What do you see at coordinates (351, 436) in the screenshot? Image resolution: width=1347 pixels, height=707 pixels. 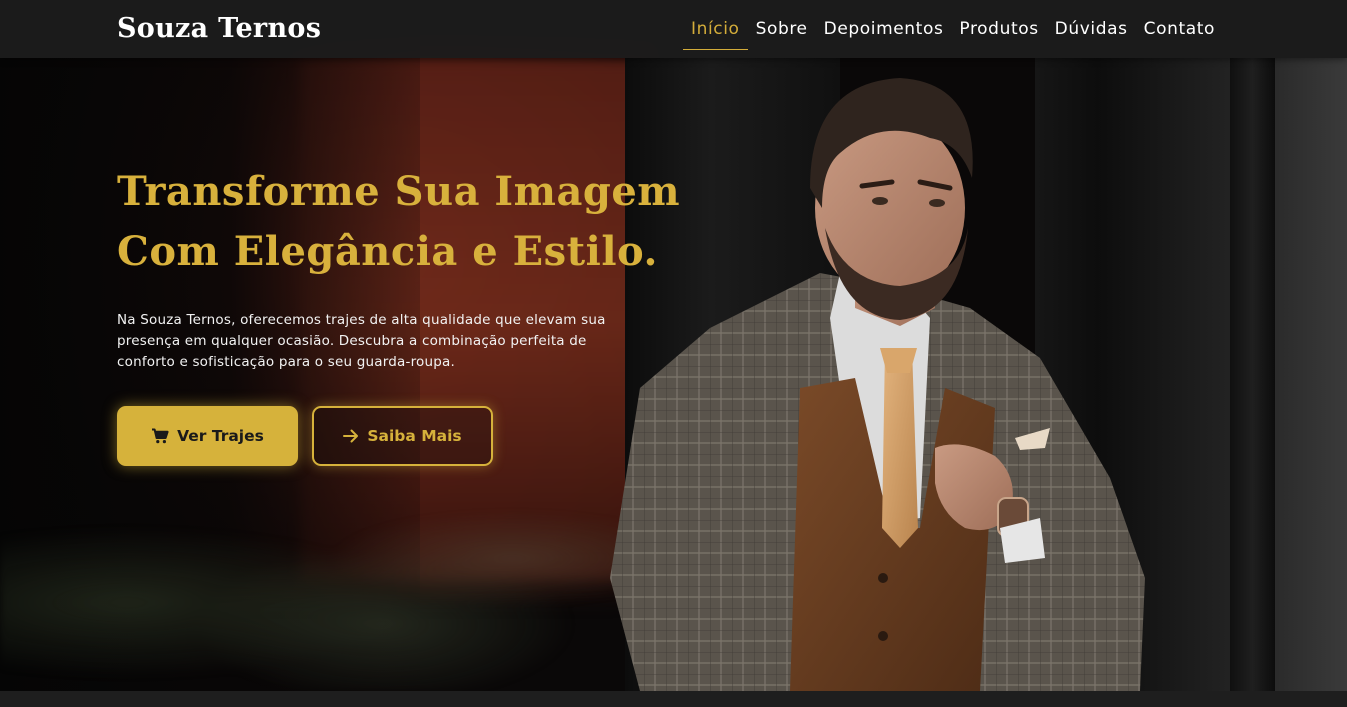 I see `arrow-right-icon` at bounding box center [351, 436].